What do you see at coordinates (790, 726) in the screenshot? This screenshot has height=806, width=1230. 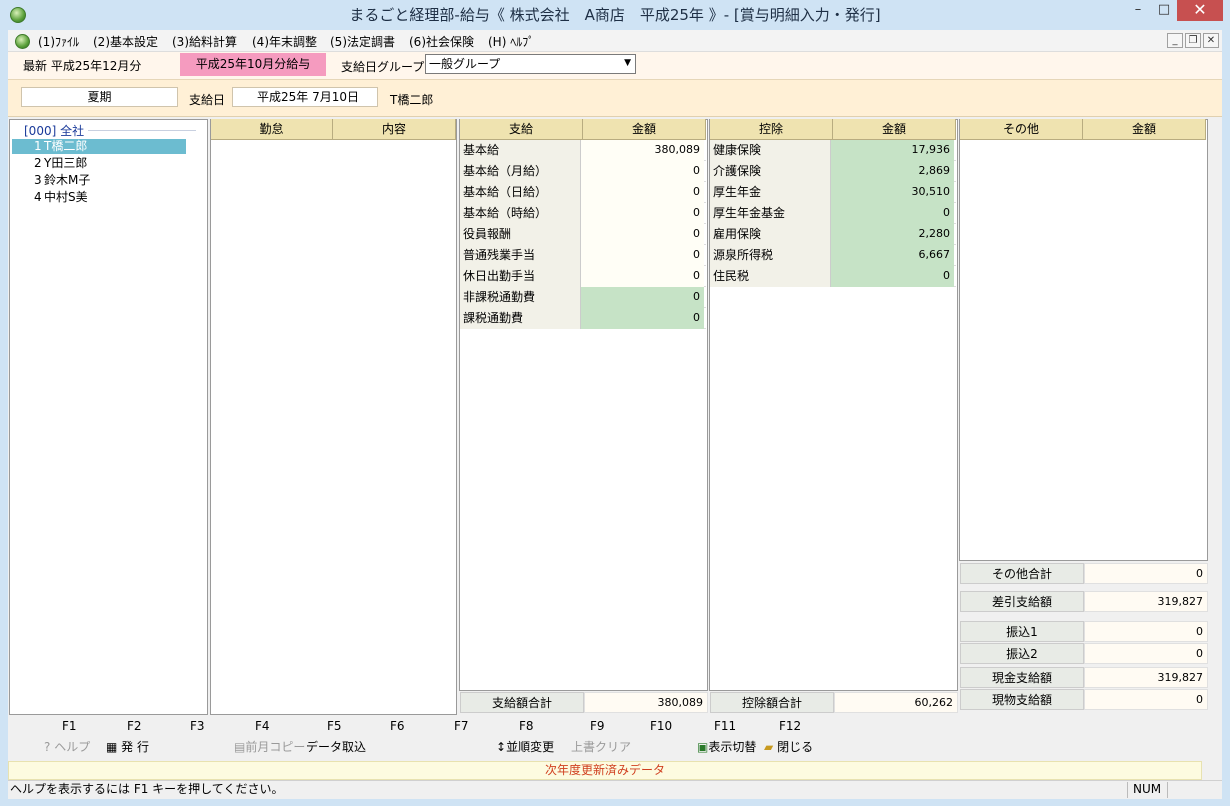 I see `fkey-f12: F12` at bounding box center [790, 726].